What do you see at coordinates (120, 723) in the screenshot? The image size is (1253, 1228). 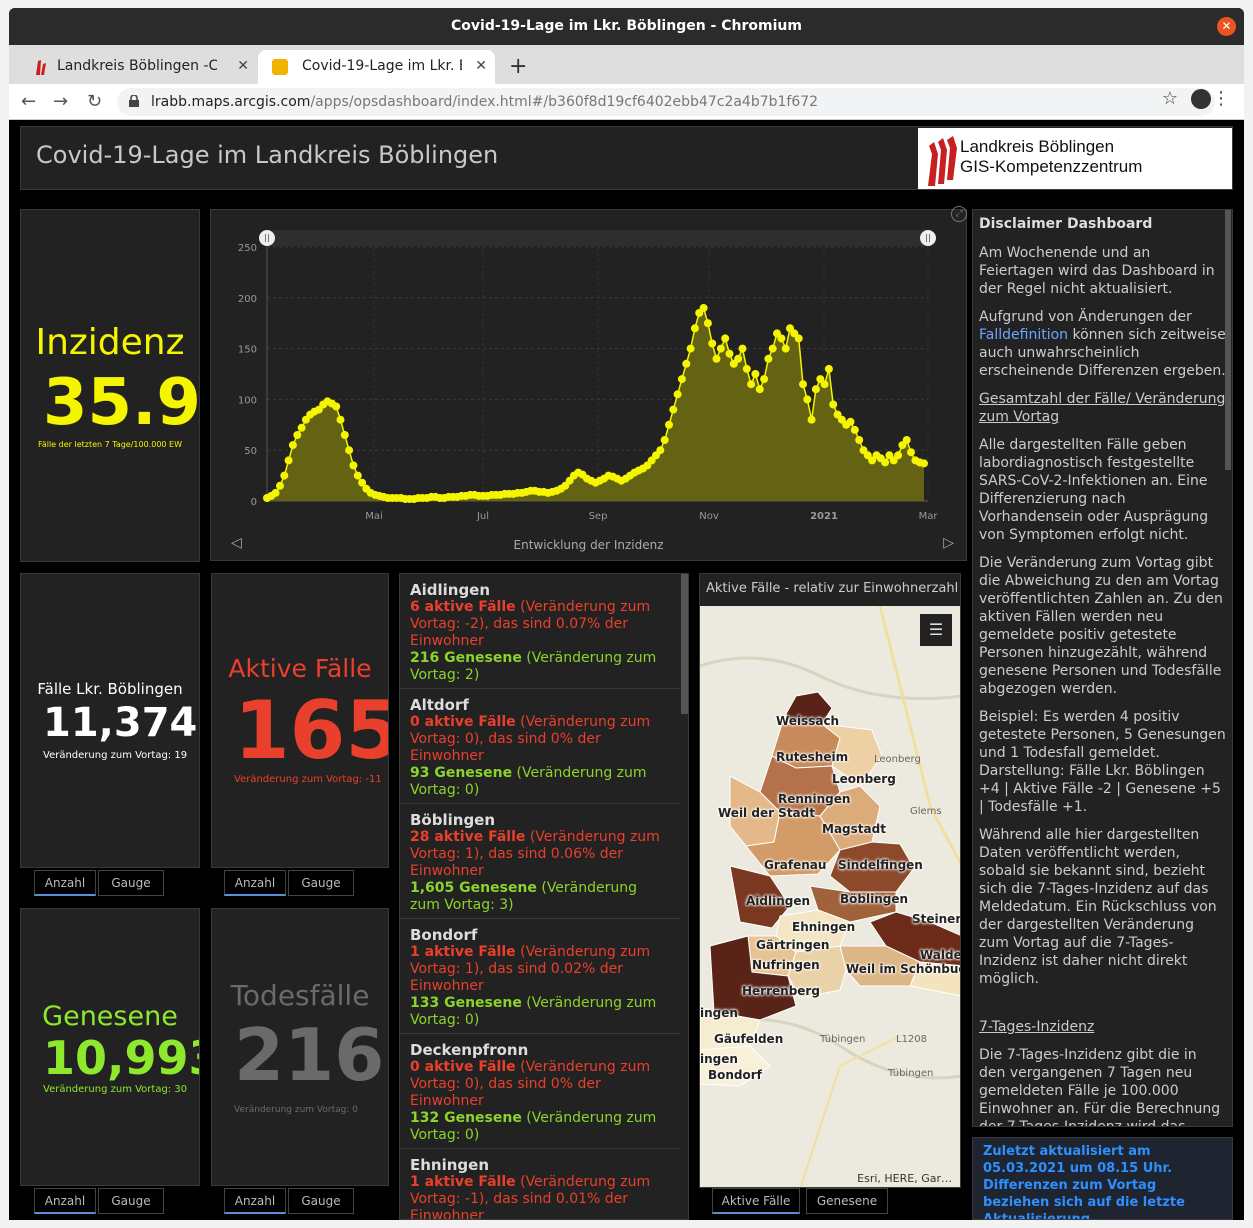 I see `faelle-value: 11,374` at bounding box center [120, 723].